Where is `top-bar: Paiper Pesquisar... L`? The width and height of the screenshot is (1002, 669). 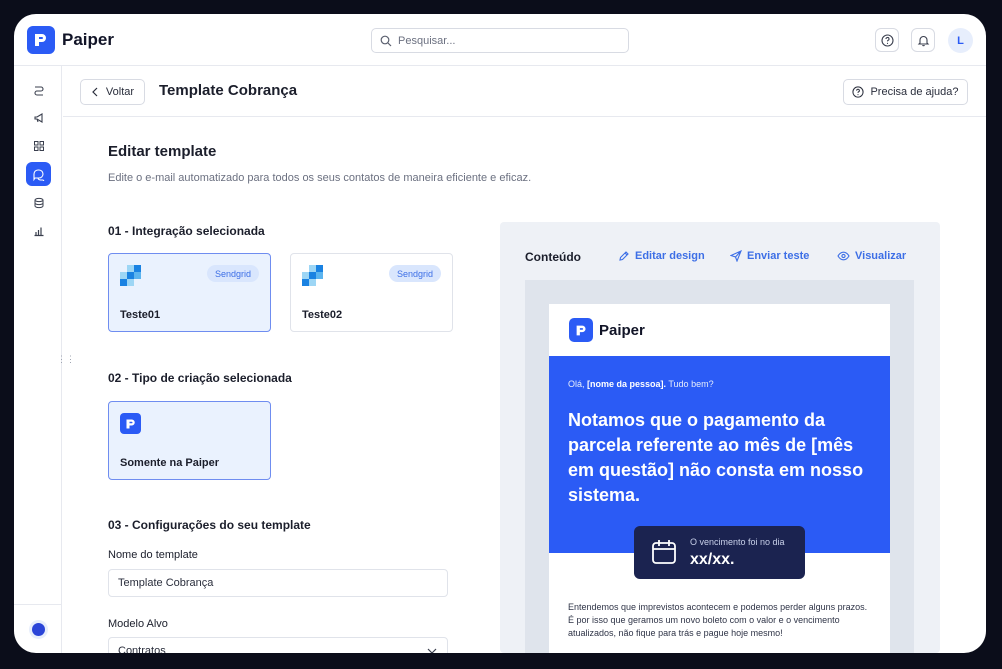 top-bar: Paiper Pesquisar... L is located at coordinates (500, 40).